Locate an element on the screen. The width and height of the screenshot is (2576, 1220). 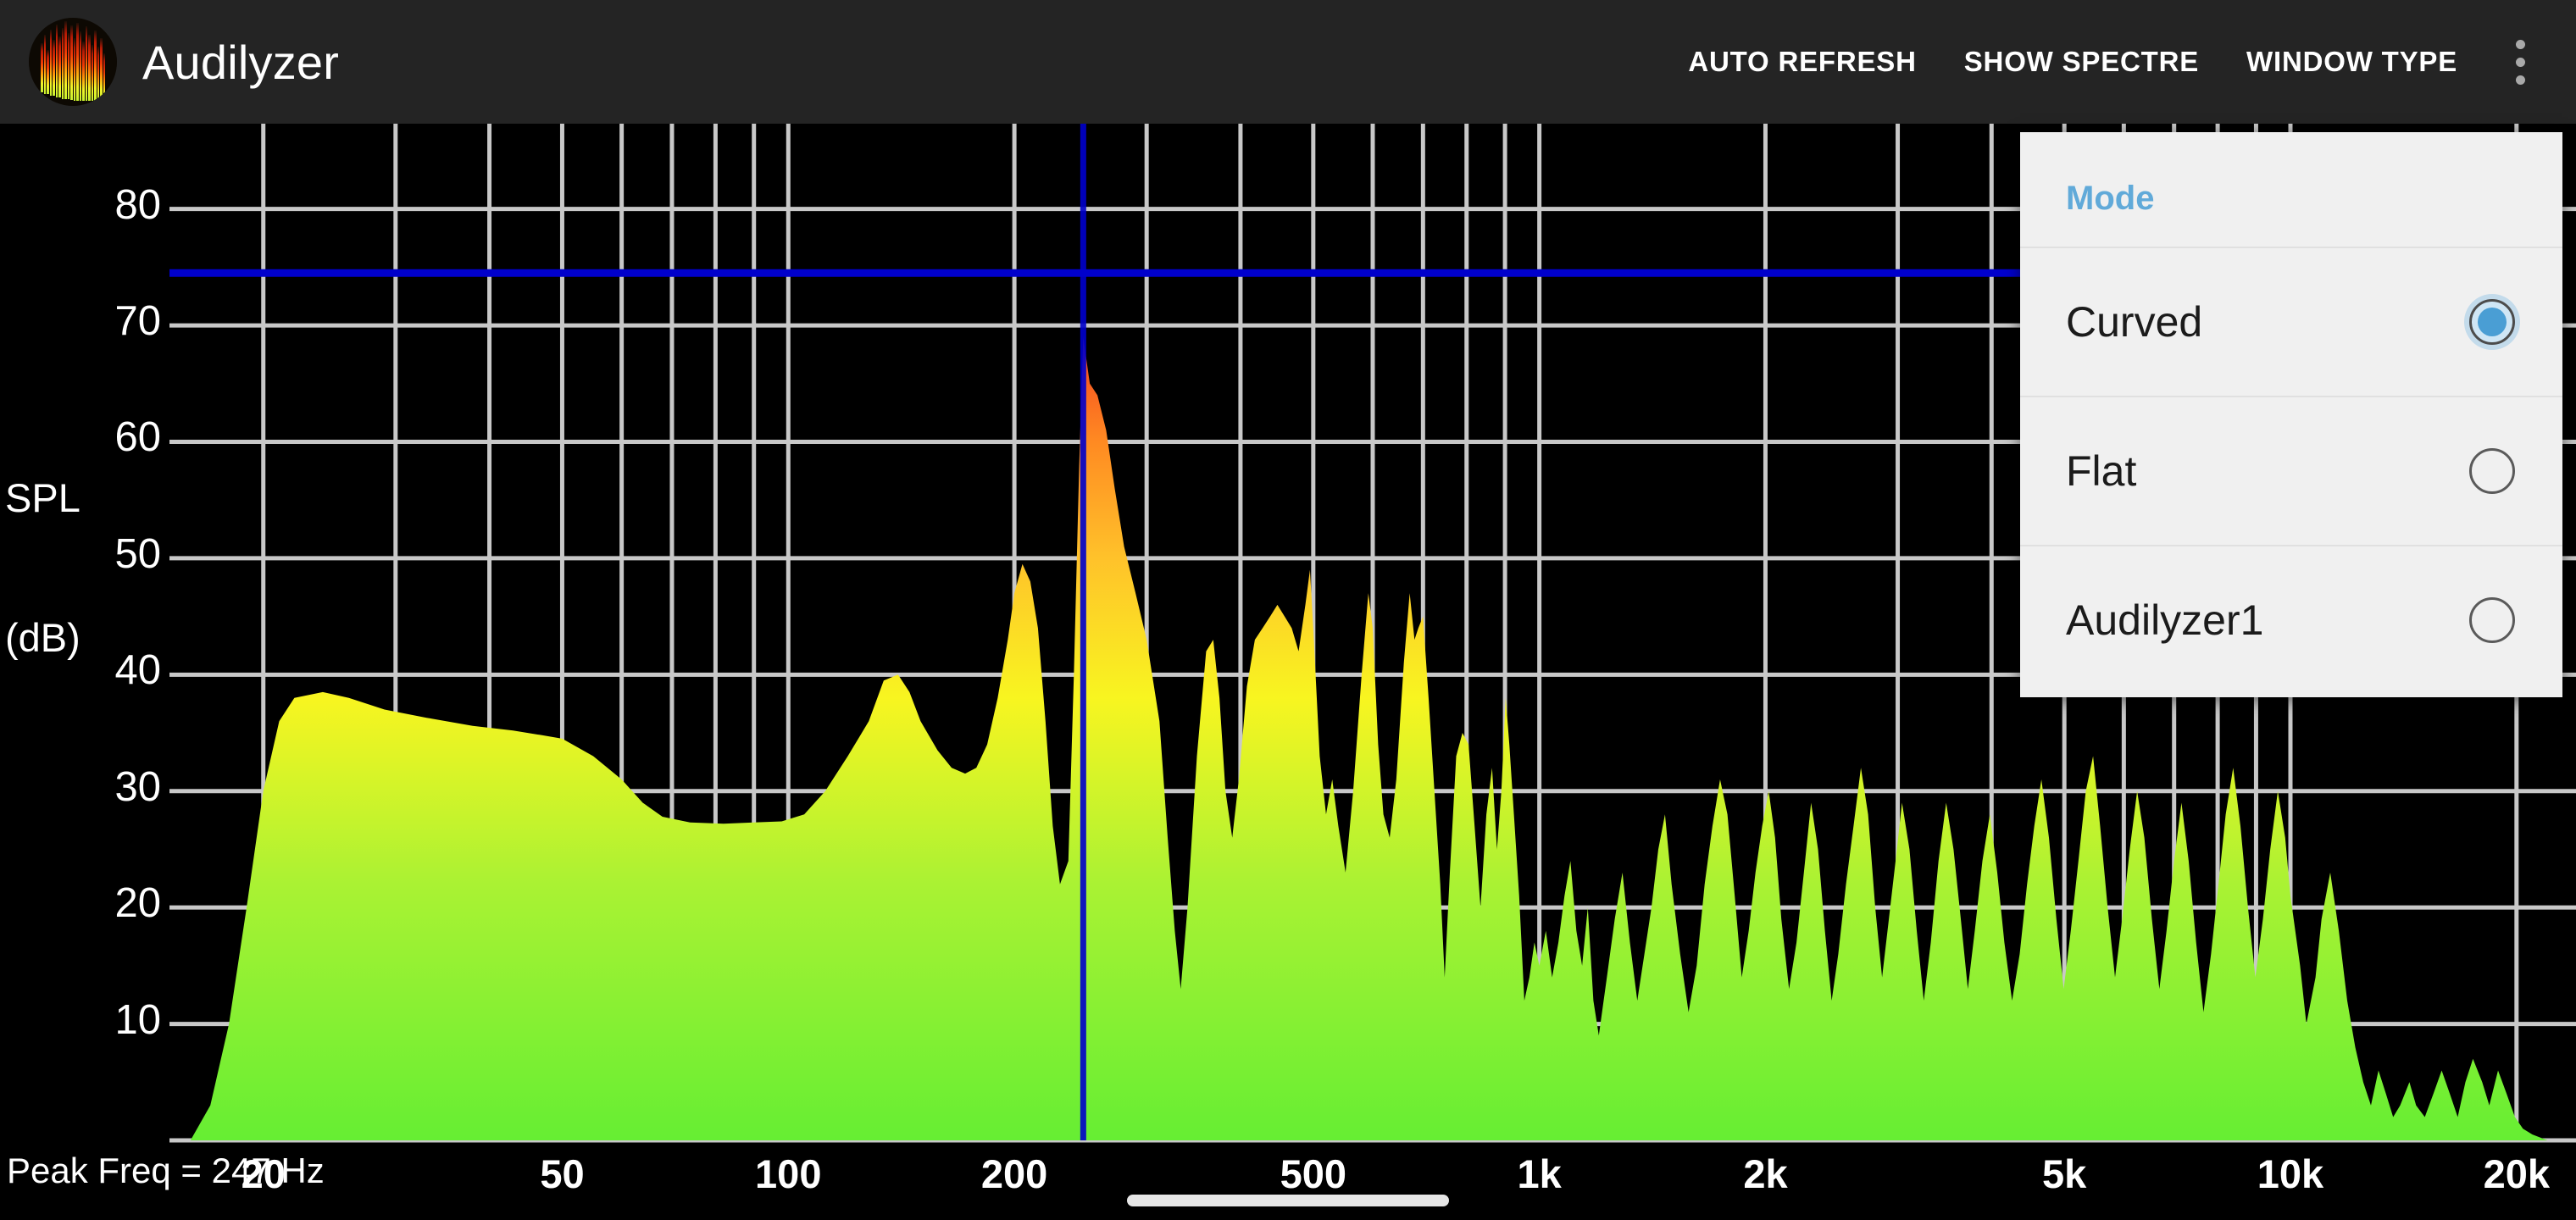
mode-option-flat: Flat is located at coordinates (2291, 470).